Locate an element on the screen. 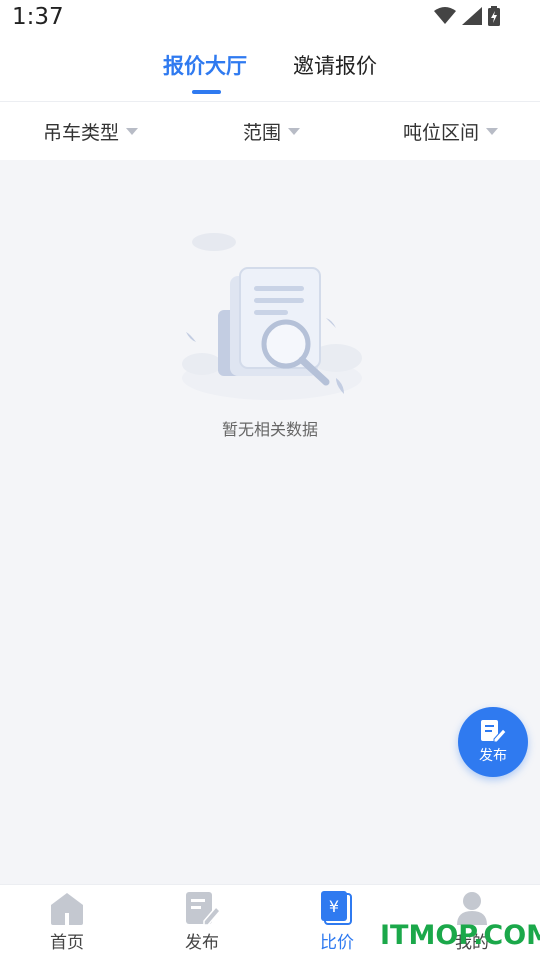 The width and height of the screenshot is (540, 960). nav-label-compare: 比价 is located at coordinates (337, 943).